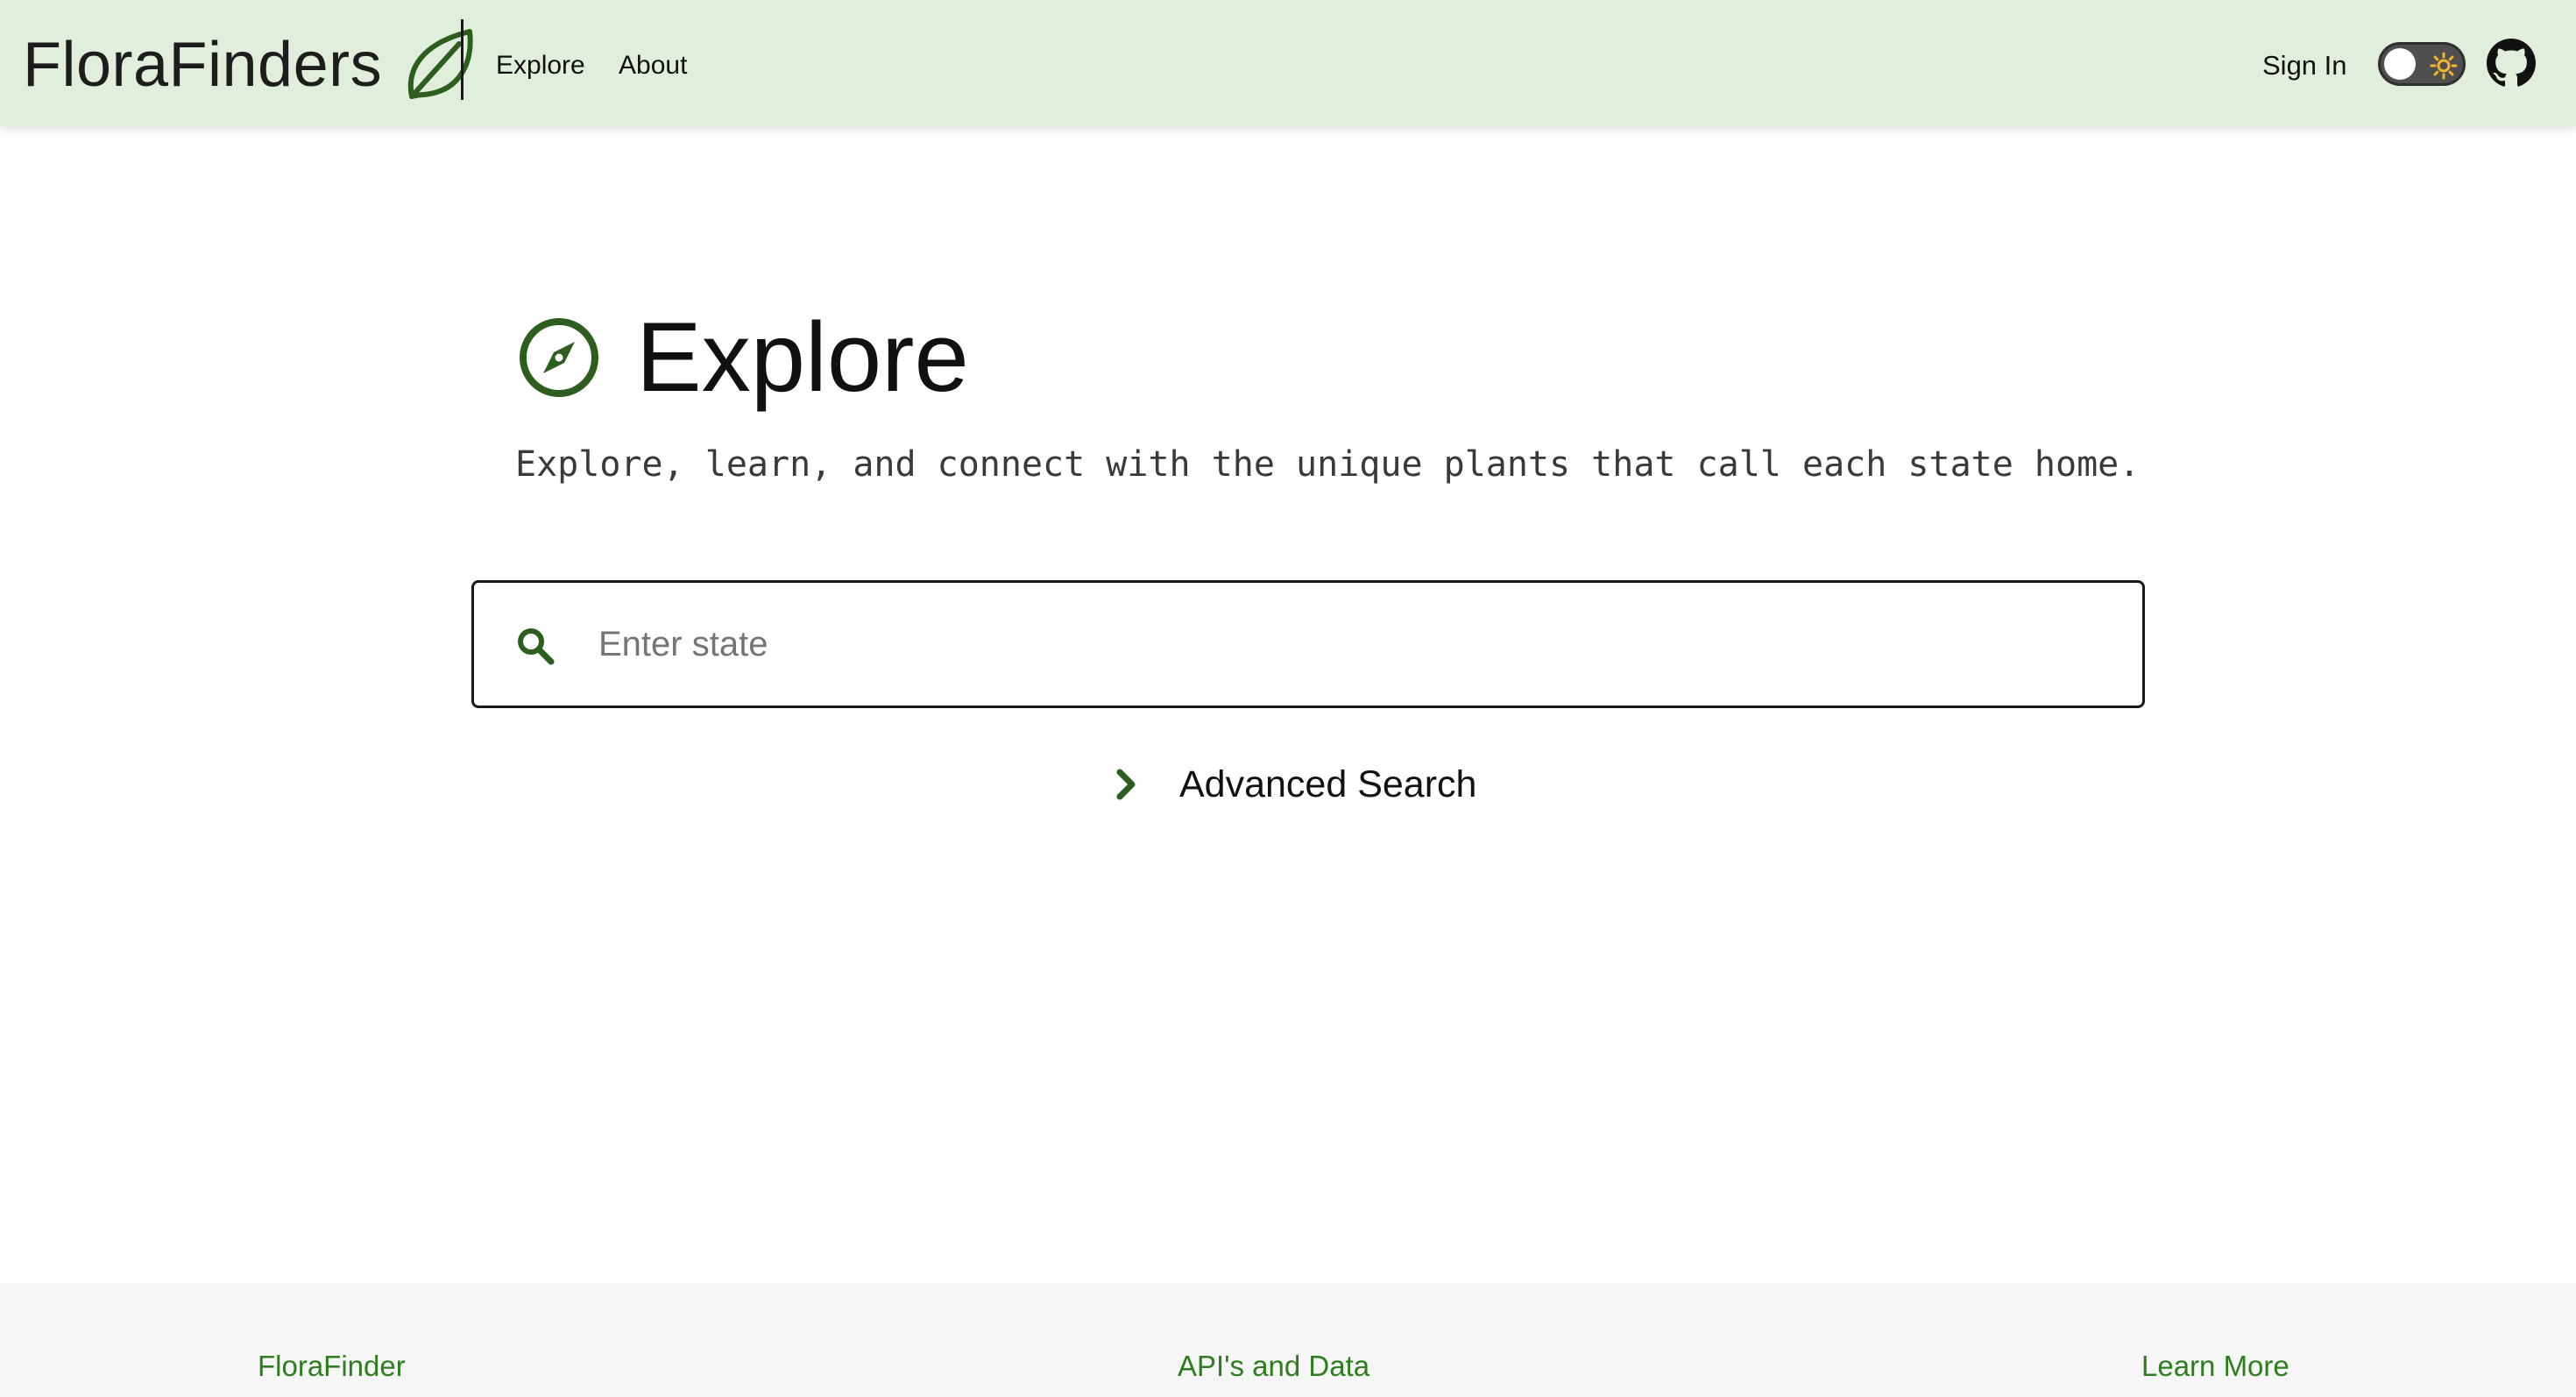  I want to click on brand-home-link: FloraFinders, so click(249, 64).